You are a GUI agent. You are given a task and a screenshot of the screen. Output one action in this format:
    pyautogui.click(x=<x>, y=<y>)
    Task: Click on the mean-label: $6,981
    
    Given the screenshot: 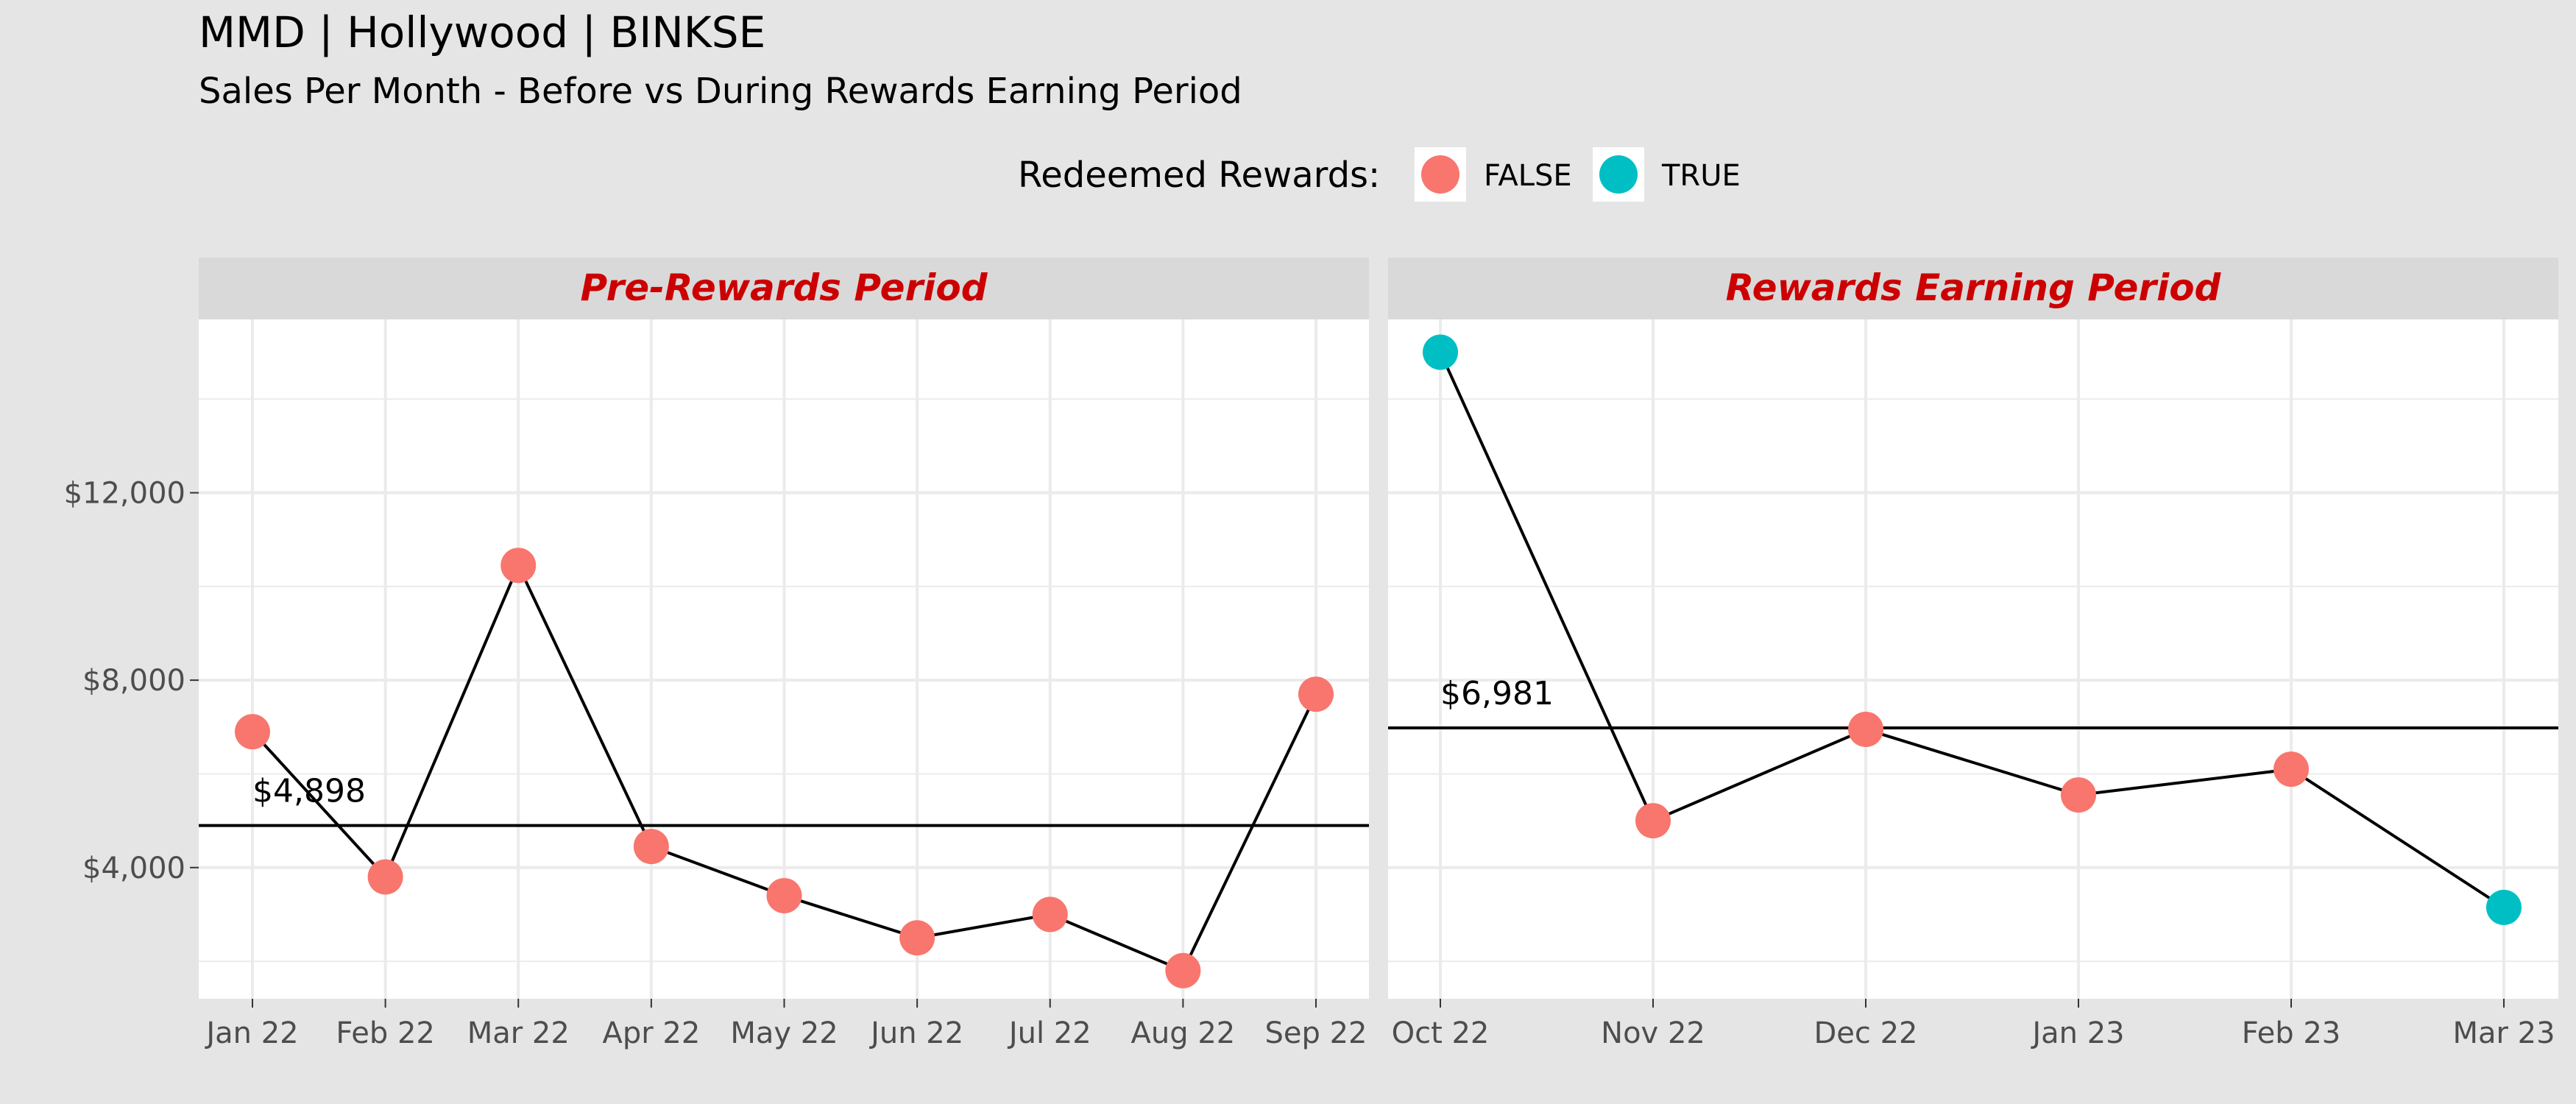 What is the action you would take?
    pyautogui.click(x=1497, y=693)
    